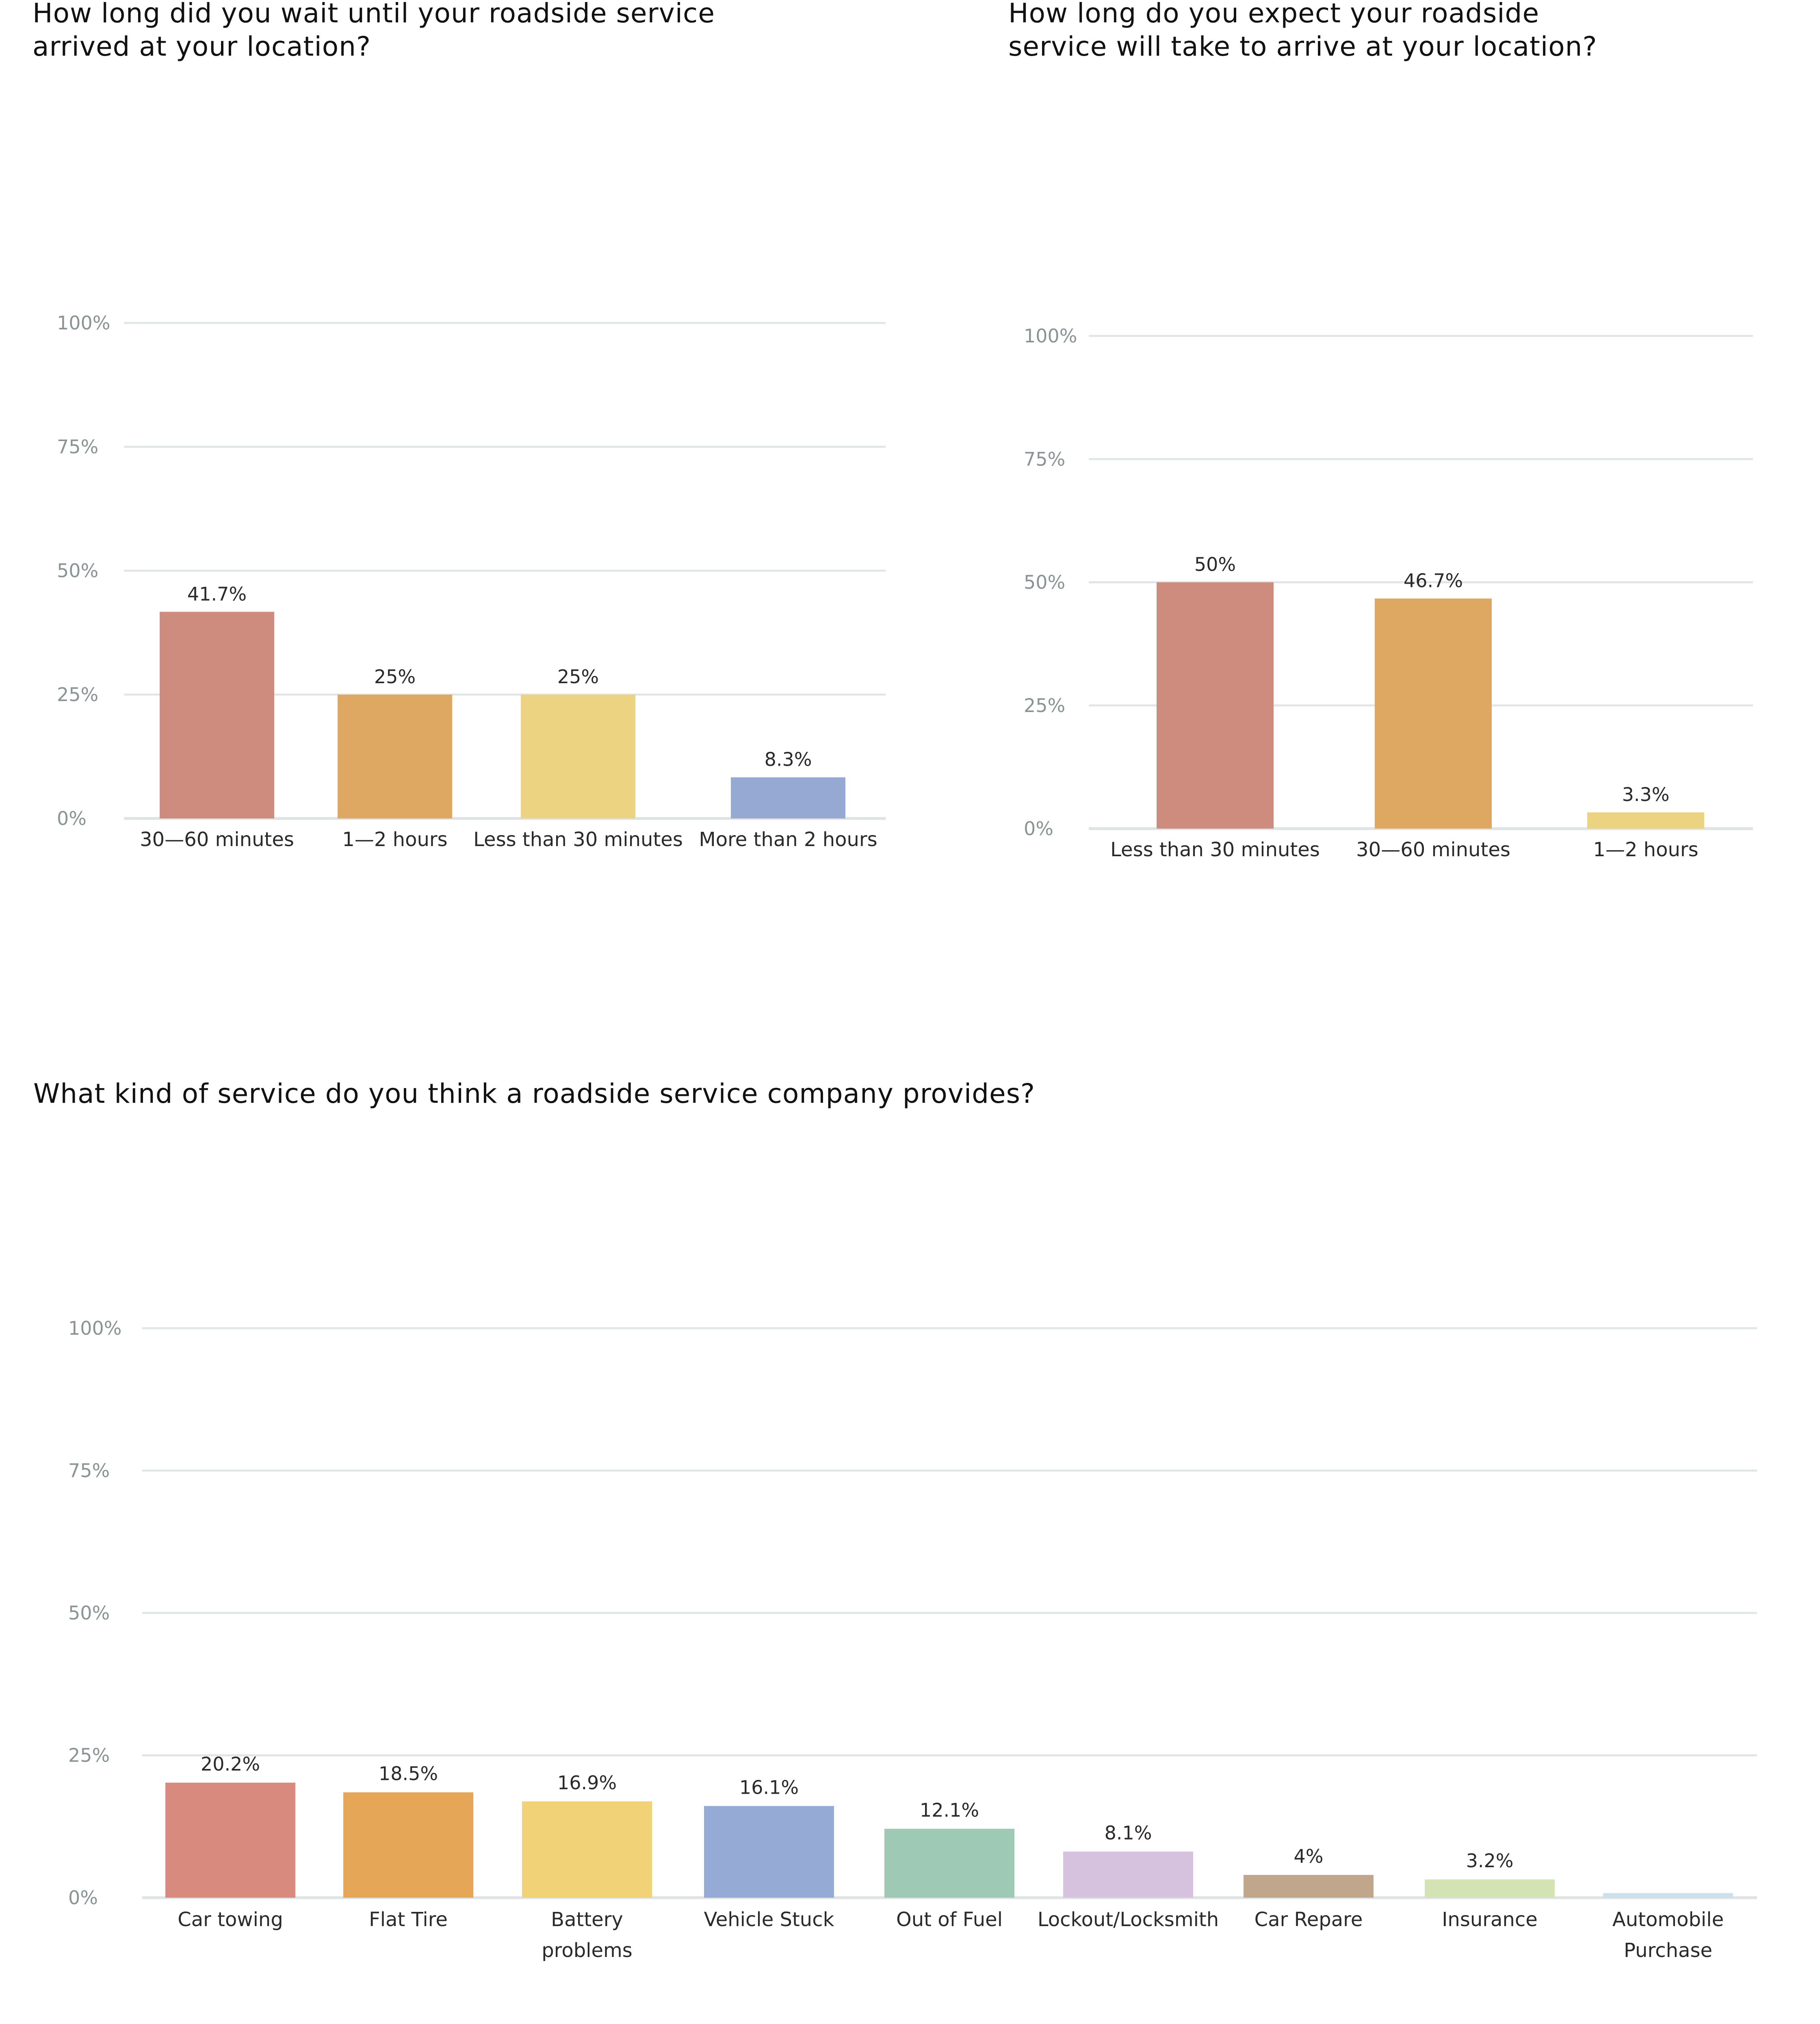 The height and width of the screenshot is (2024, 1820). I want to click on chart-3-data-label: 16.9%, so click(587, 1783).